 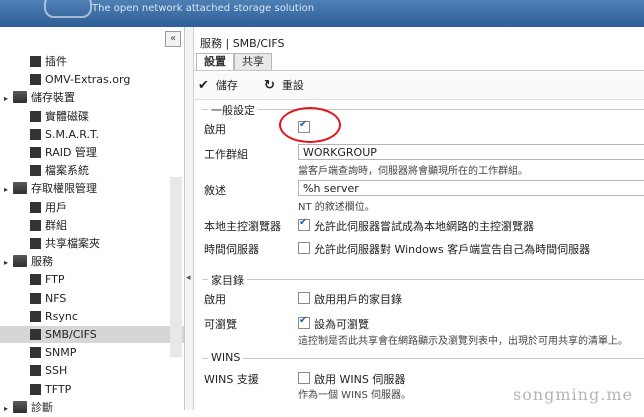 What do you see at coordinates (35, 280) in the screenshot?
I see `ftp-icon` at bounding box center [35, 280].